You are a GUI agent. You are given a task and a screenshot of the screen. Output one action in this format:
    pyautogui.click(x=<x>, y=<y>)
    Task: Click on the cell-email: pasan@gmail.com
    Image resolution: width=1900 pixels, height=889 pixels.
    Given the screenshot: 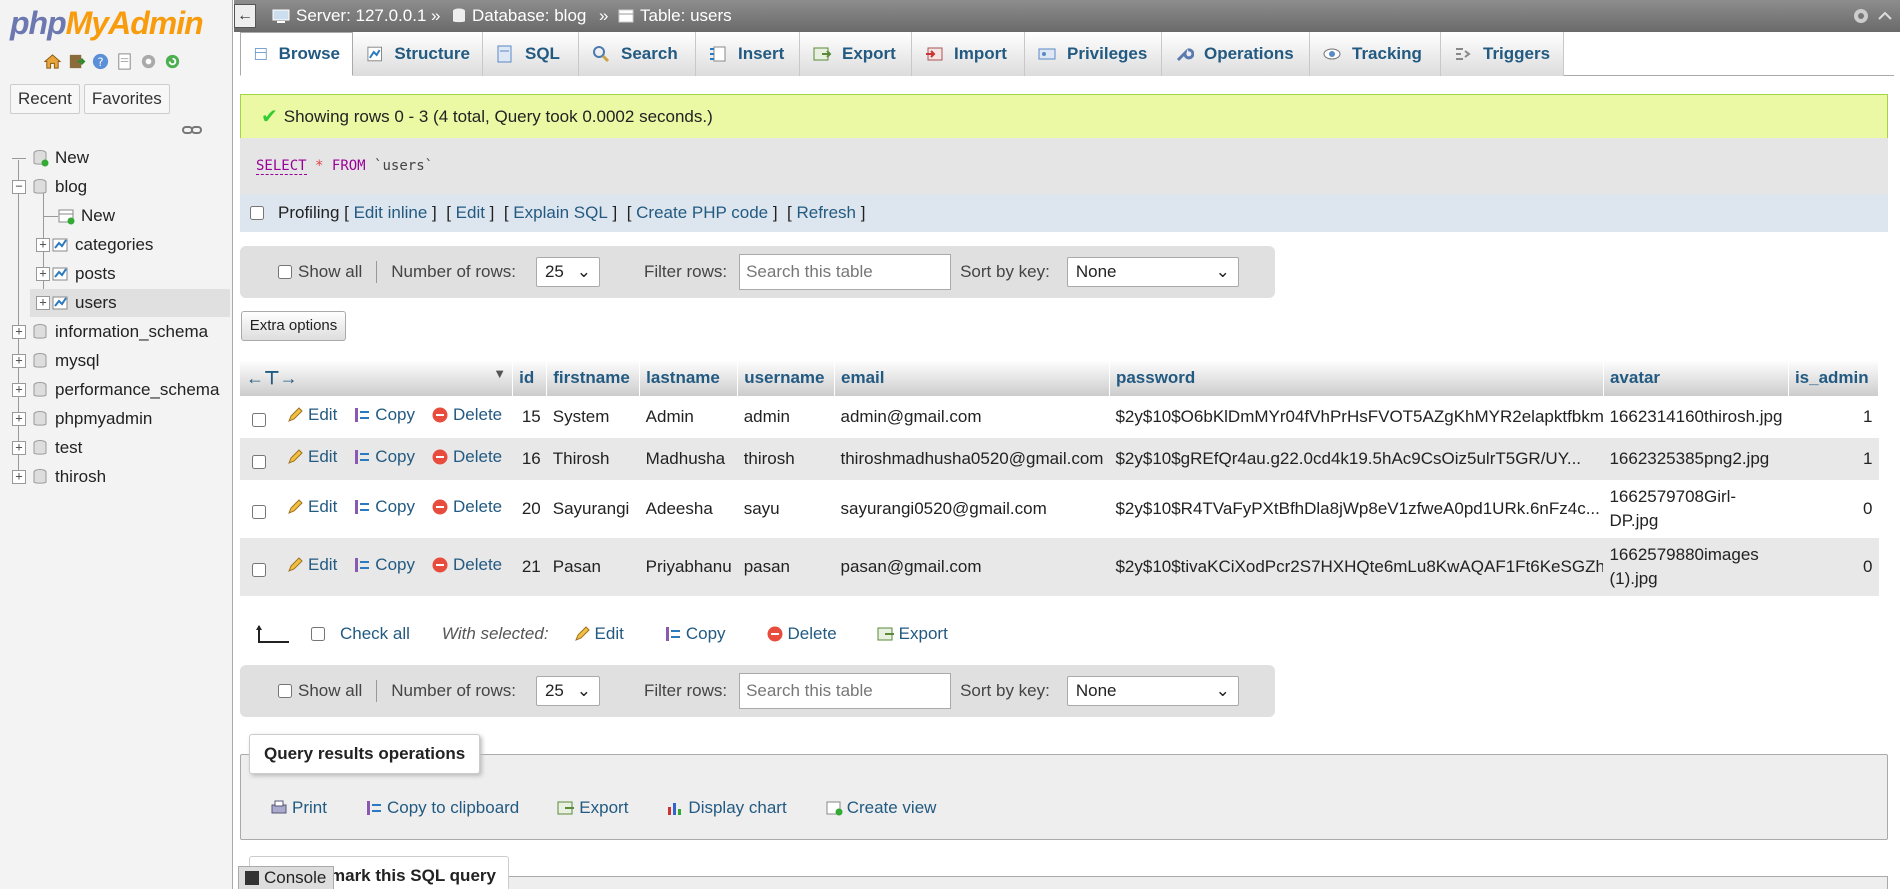 What is the action you would take?
    pyautogui.click(x=972, y=567)
    